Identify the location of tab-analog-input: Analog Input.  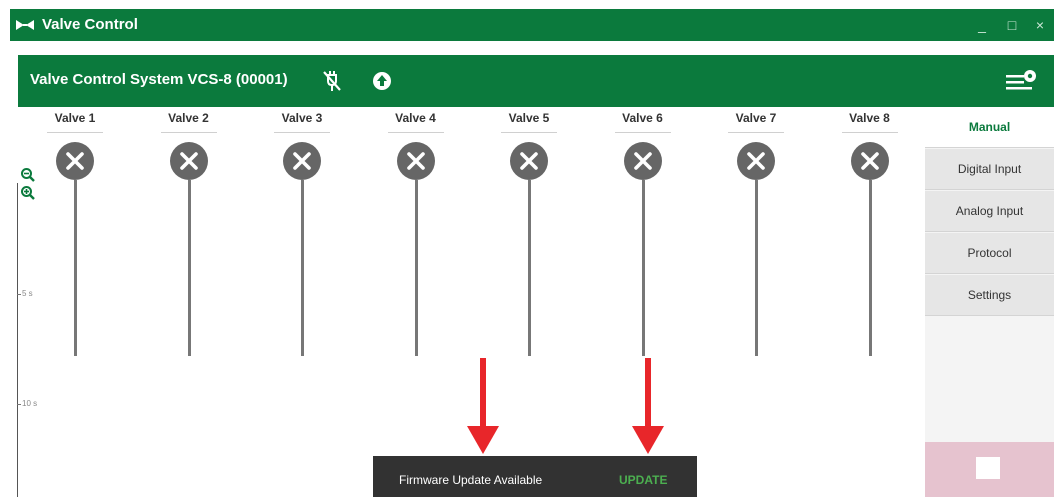
(989, 211).